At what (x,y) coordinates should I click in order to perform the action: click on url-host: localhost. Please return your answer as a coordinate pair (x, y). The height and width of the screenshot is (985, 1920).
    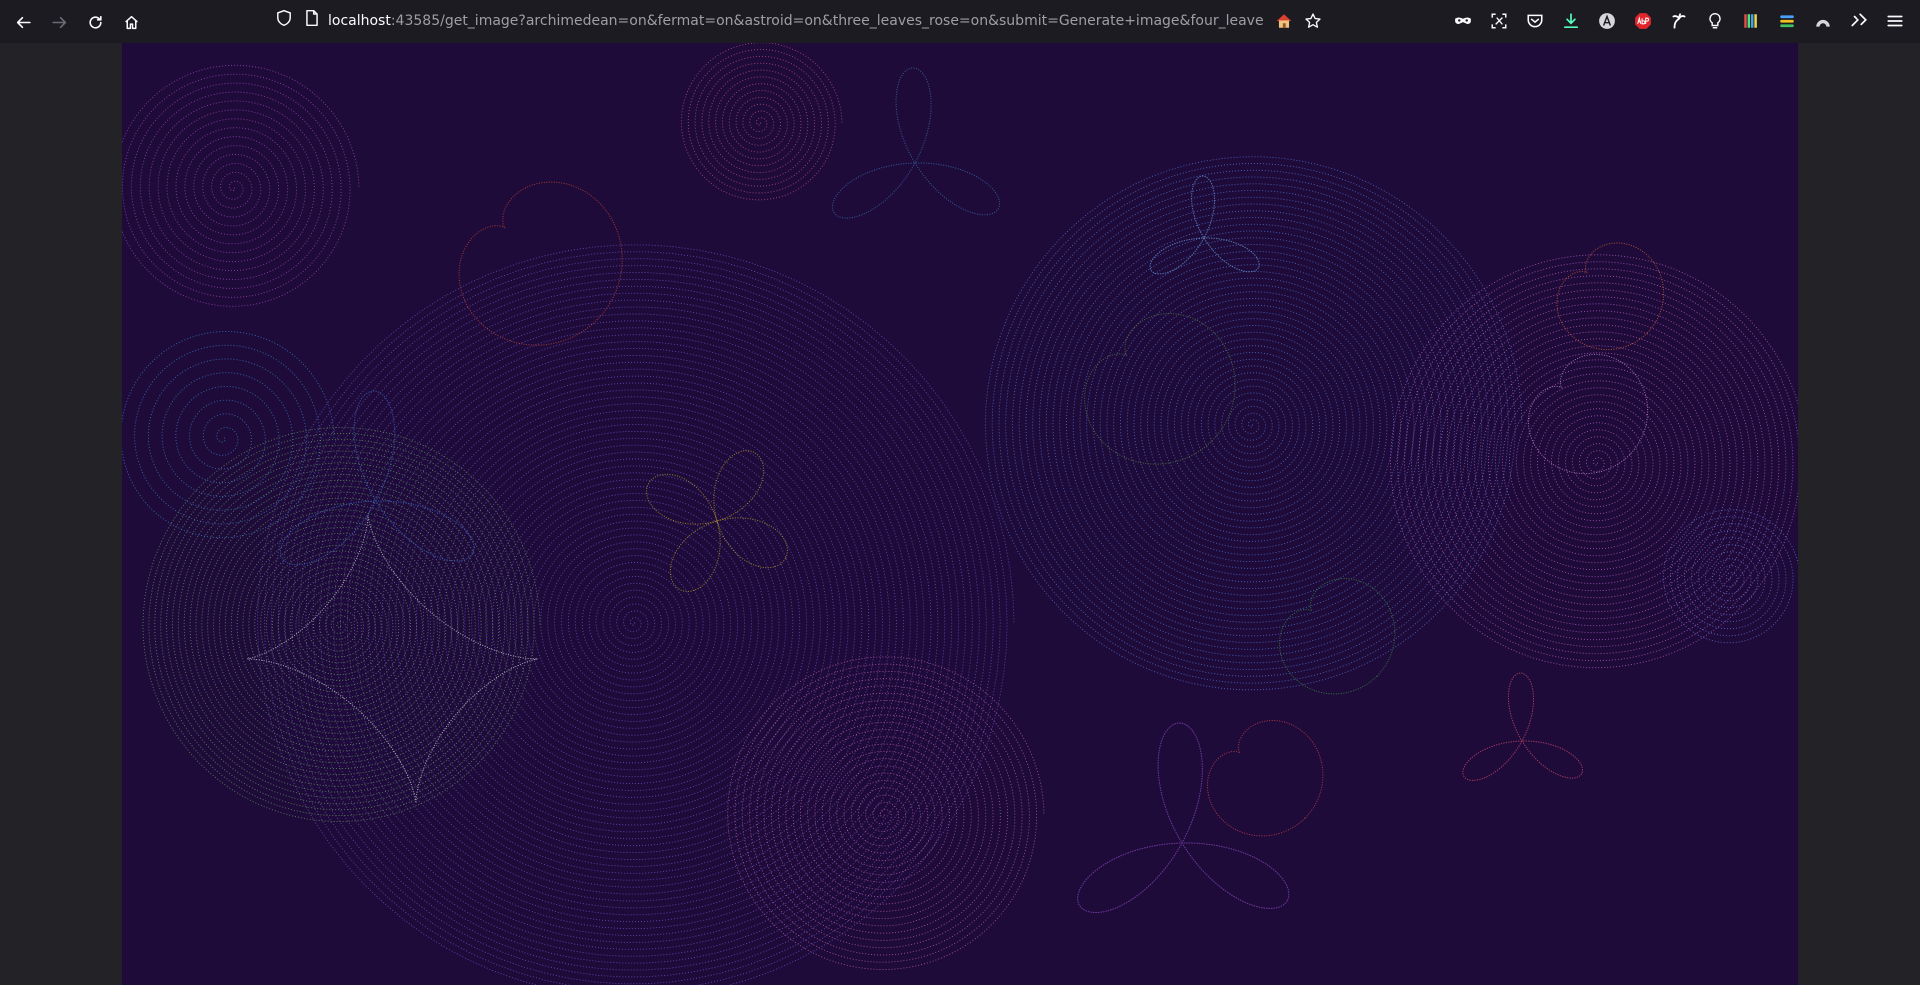
    Looking at the image, I should click on (359, 21).